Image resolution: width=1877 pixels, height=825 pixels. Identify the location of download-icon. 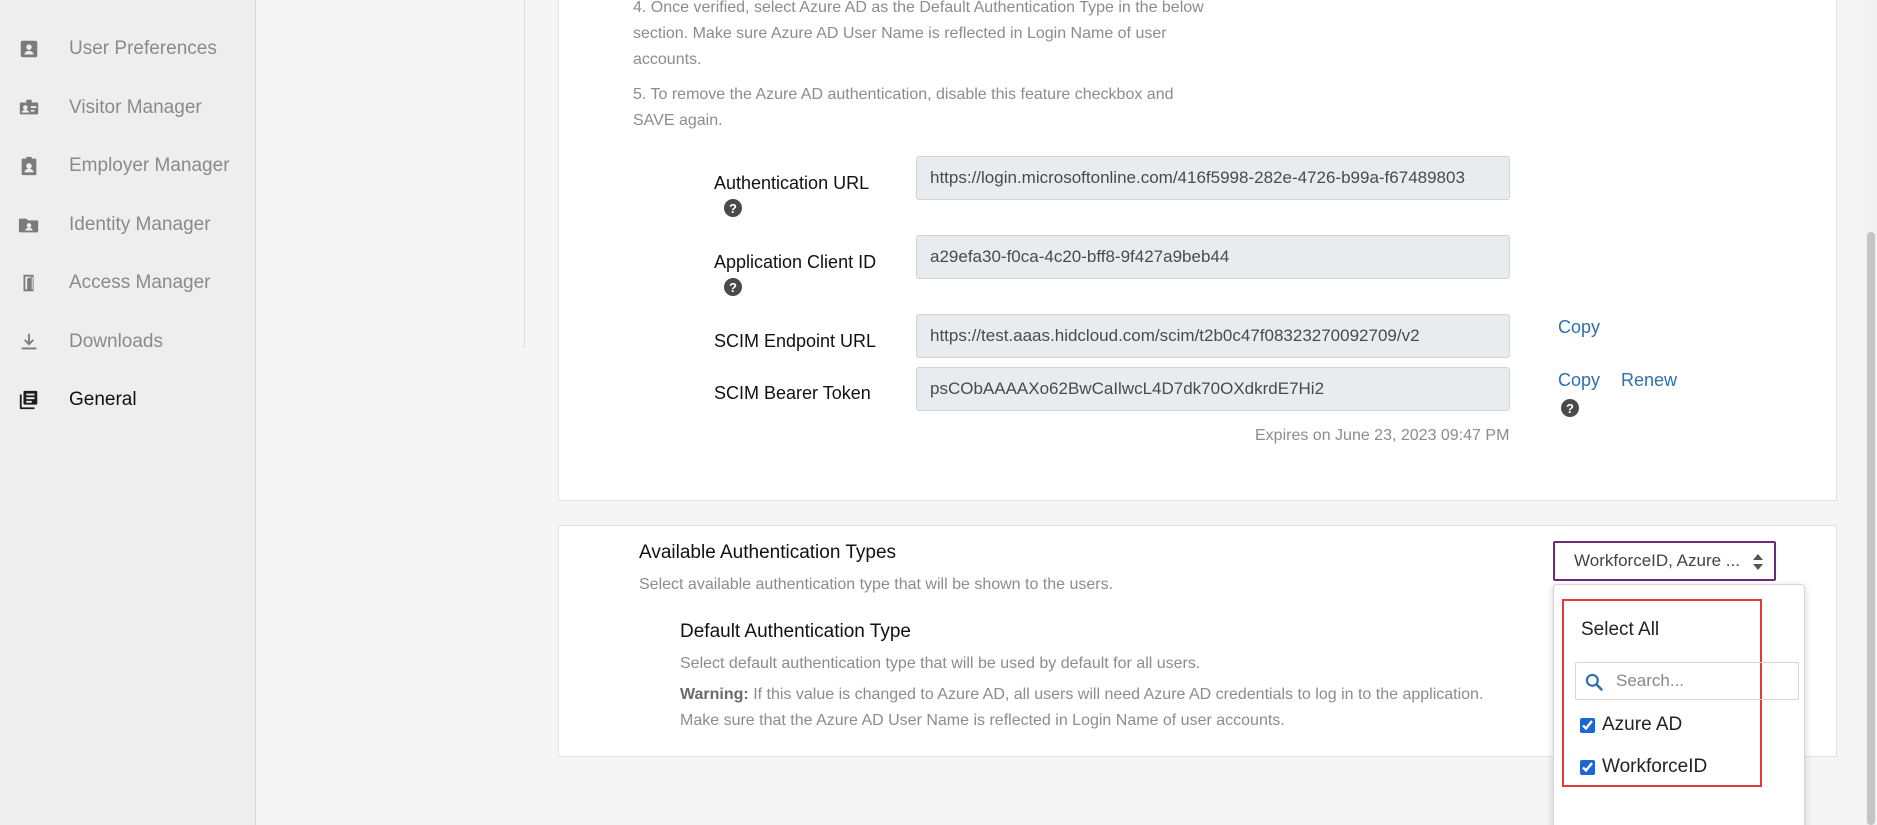
(29, 342).